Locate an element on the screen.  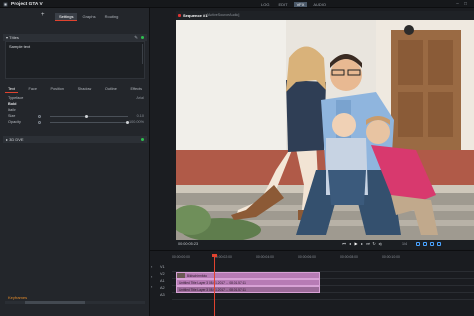
timeline-tools: ▪ ▪ ▪ is located at coordinates (154, 287).